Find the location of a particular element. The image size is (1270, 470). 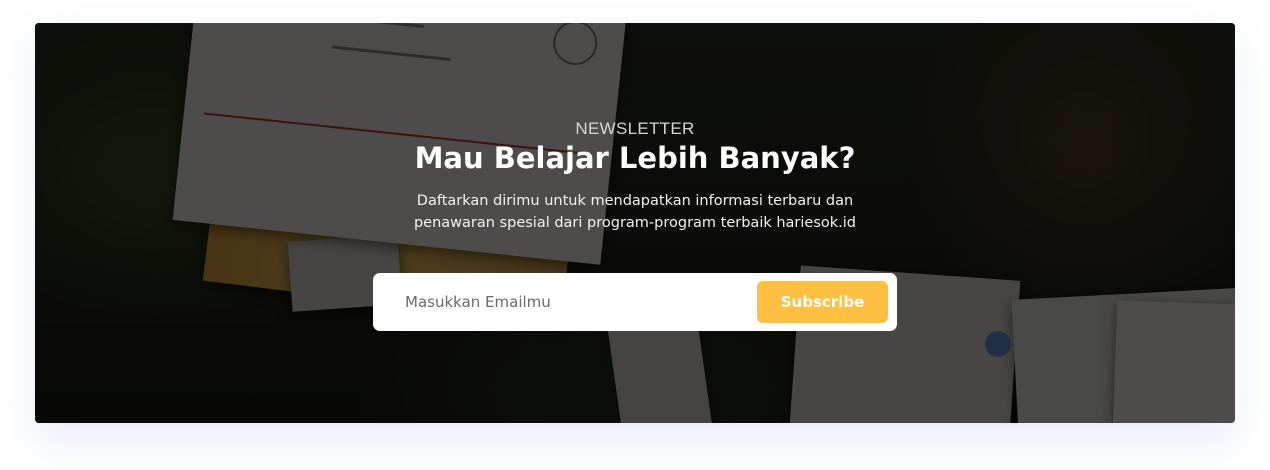

subscribe-form: Subscribe is located at coordinates (635, 302).